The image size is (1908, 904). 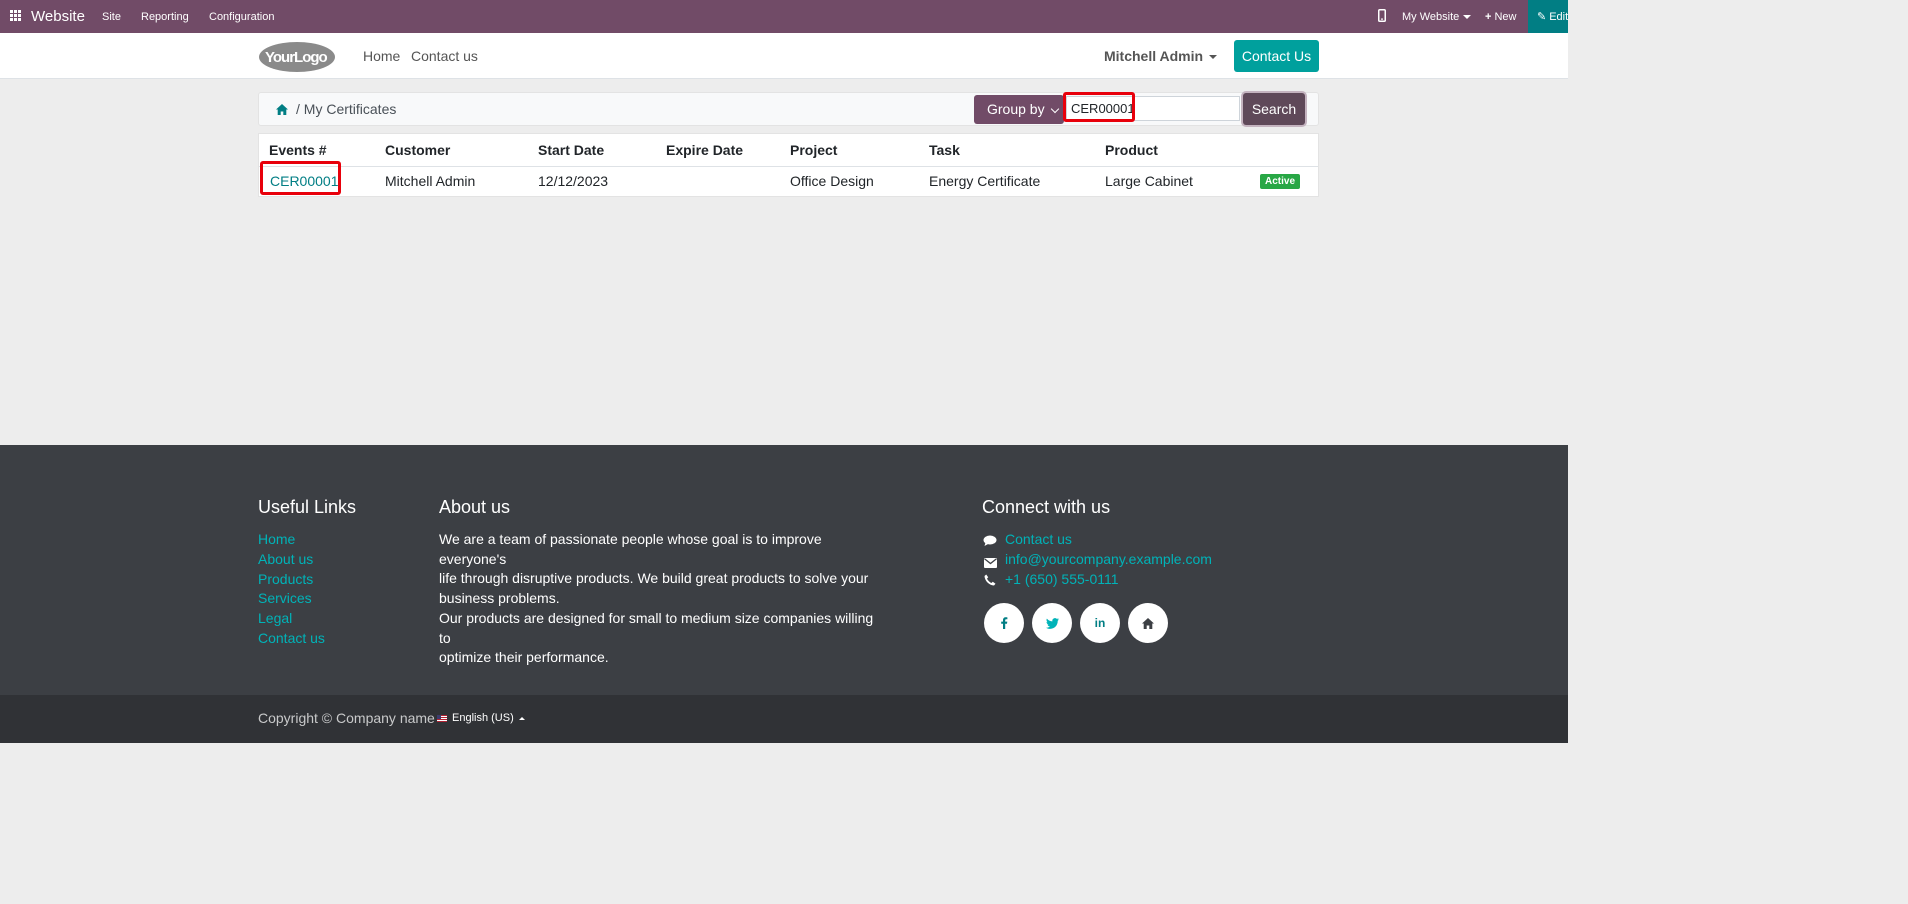 What do you see at coordinates (1274, 109) in the screenshot?
I see `search-button: Search` at bounding box center [1274, 109].